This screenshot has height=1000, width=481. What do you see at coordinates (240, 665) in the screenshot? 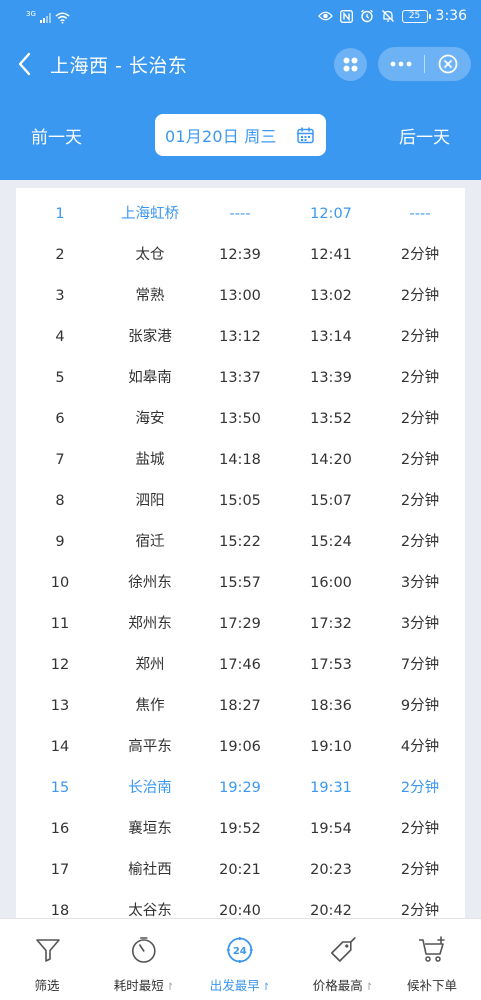
I see `table-row: 12 郑州 17:46 17:53 7分钟` at bounding box center [240, 665].